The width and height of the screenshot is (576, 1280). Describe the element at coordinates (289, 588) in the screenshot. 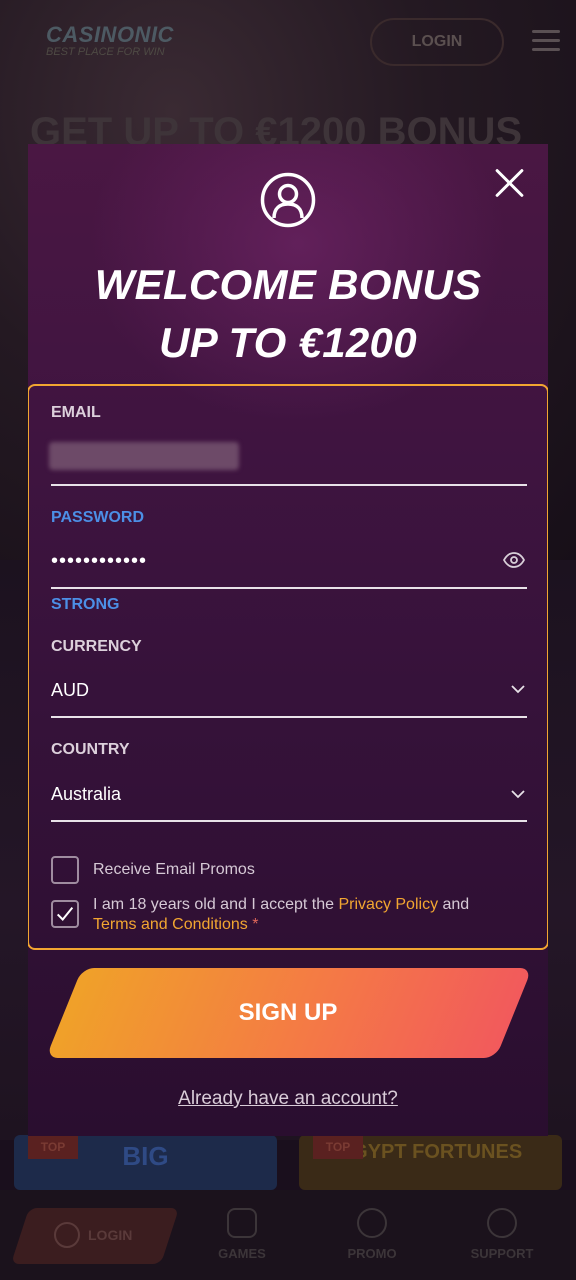

I see `password-underline` at that location.